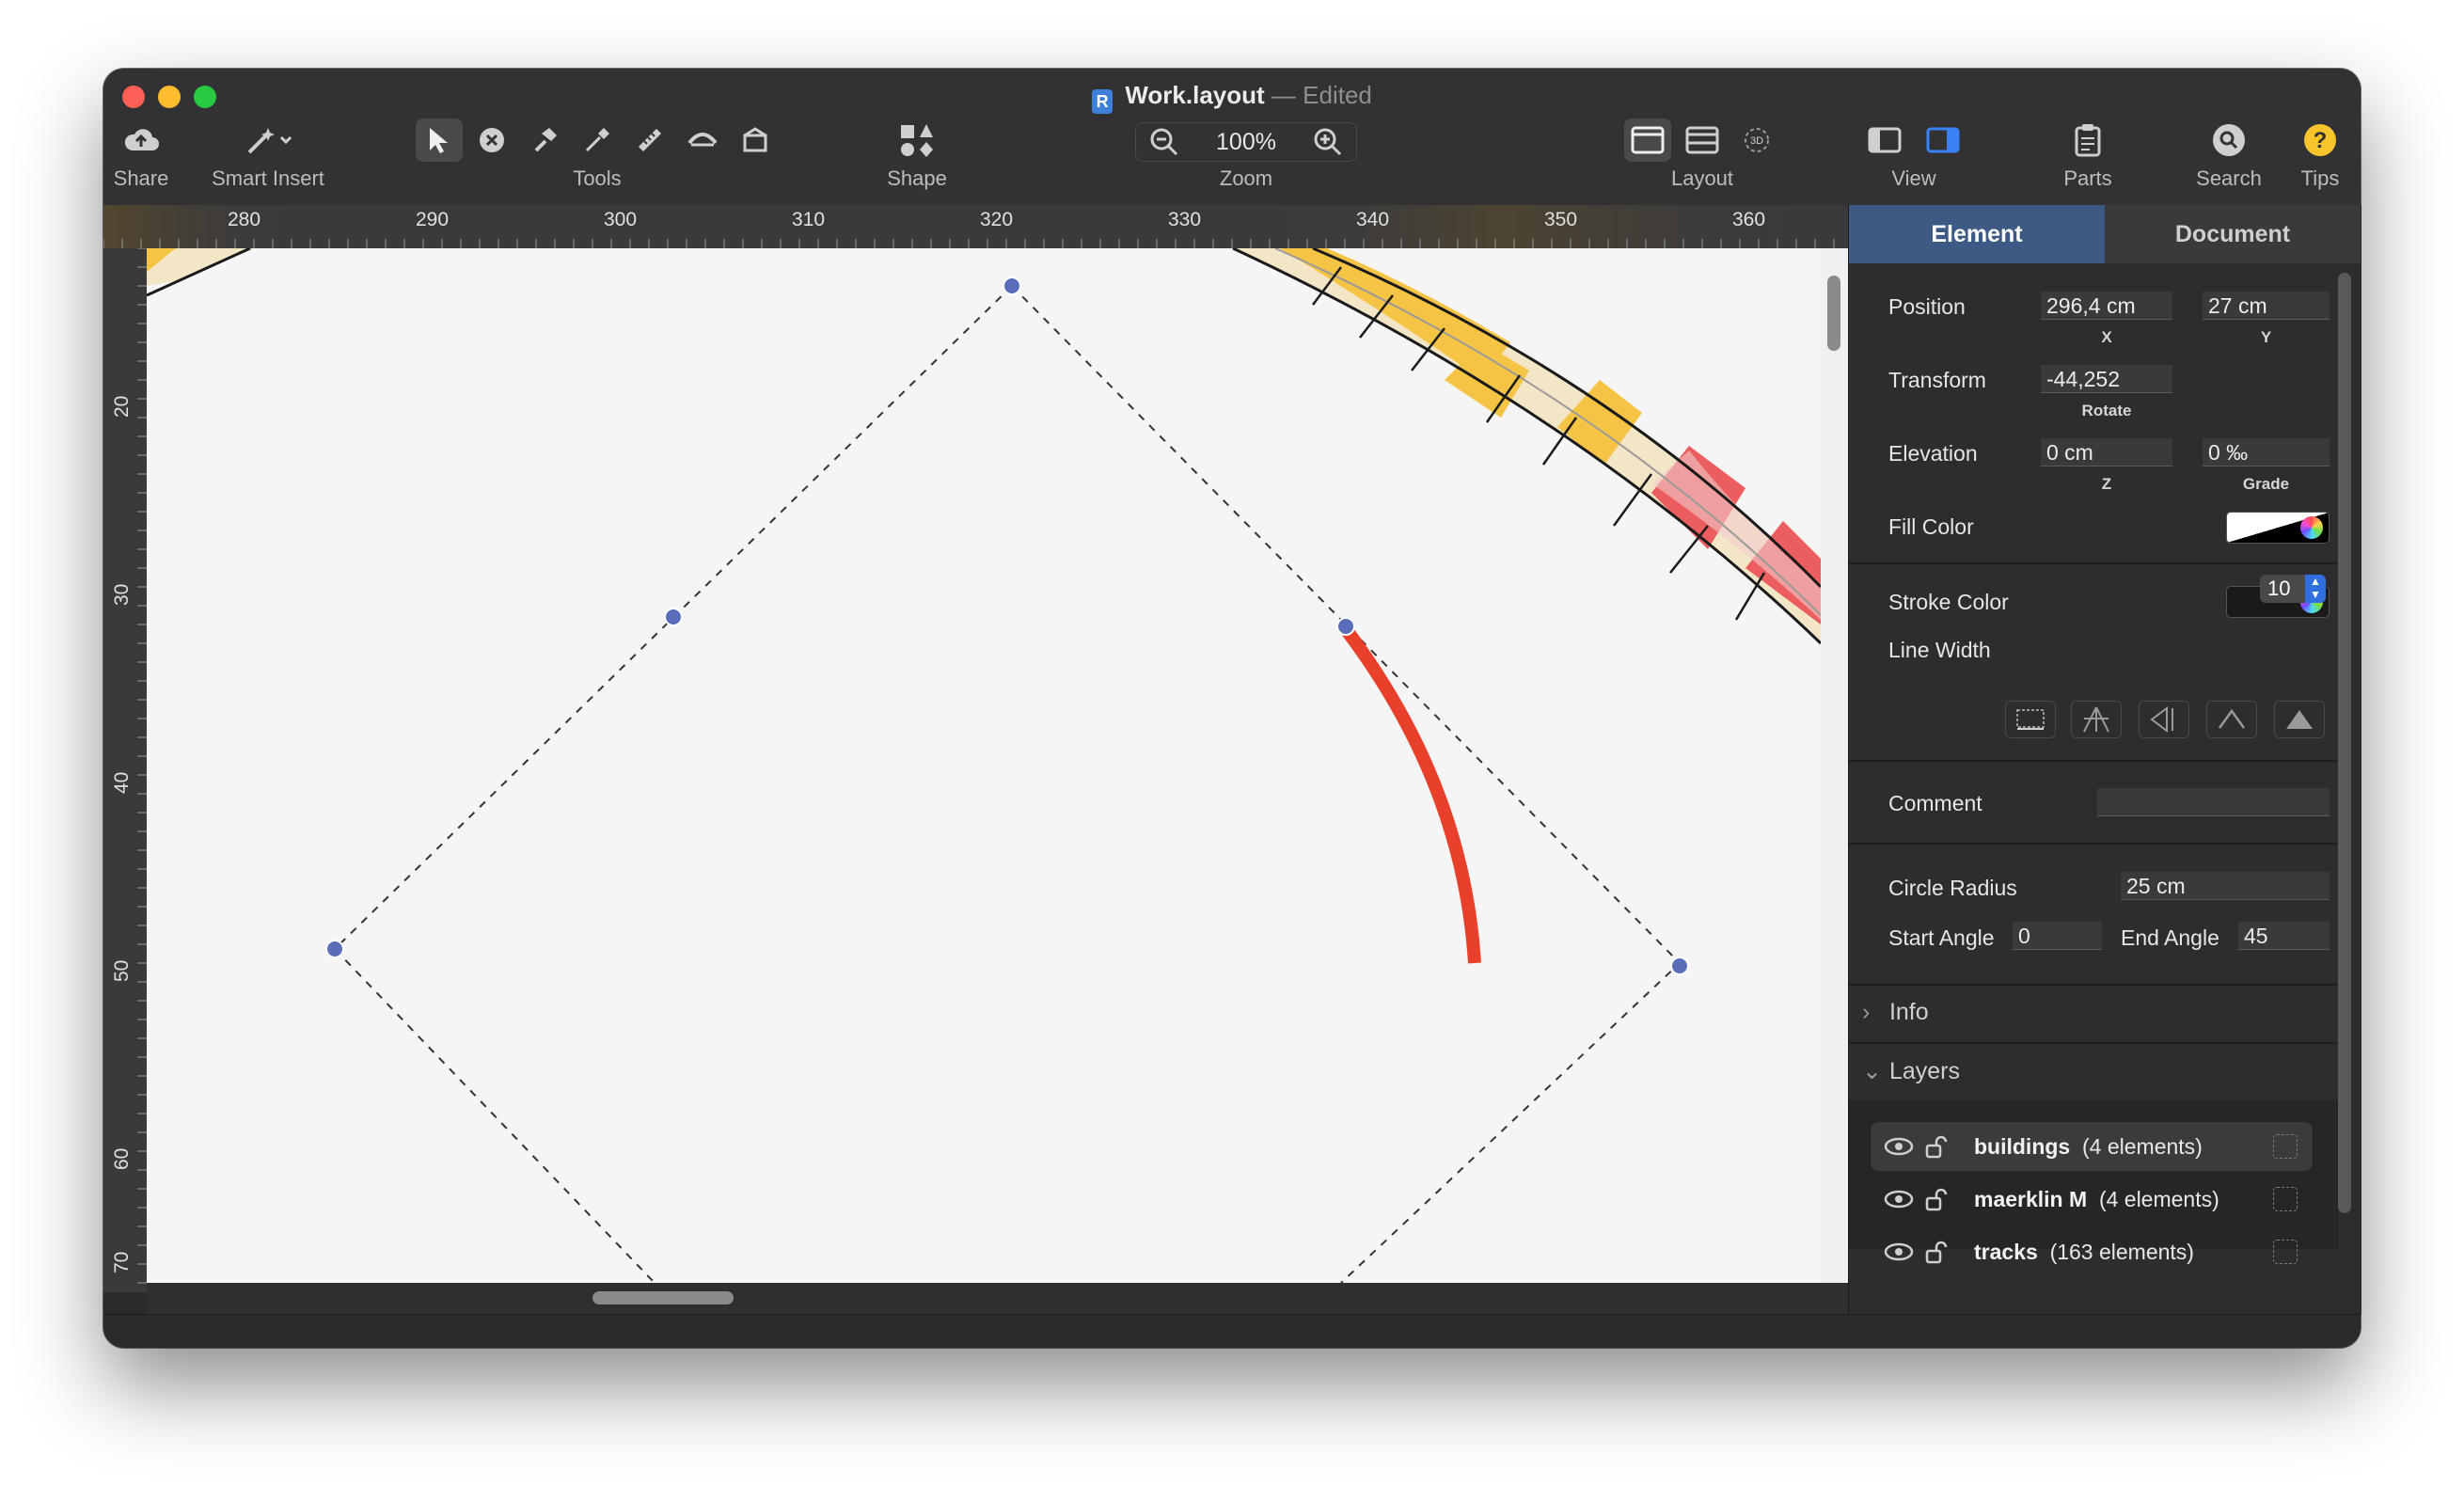 This screenshot has height=1486, width=2464. I want to click on tunnel-tool-button, so click(702, 140).